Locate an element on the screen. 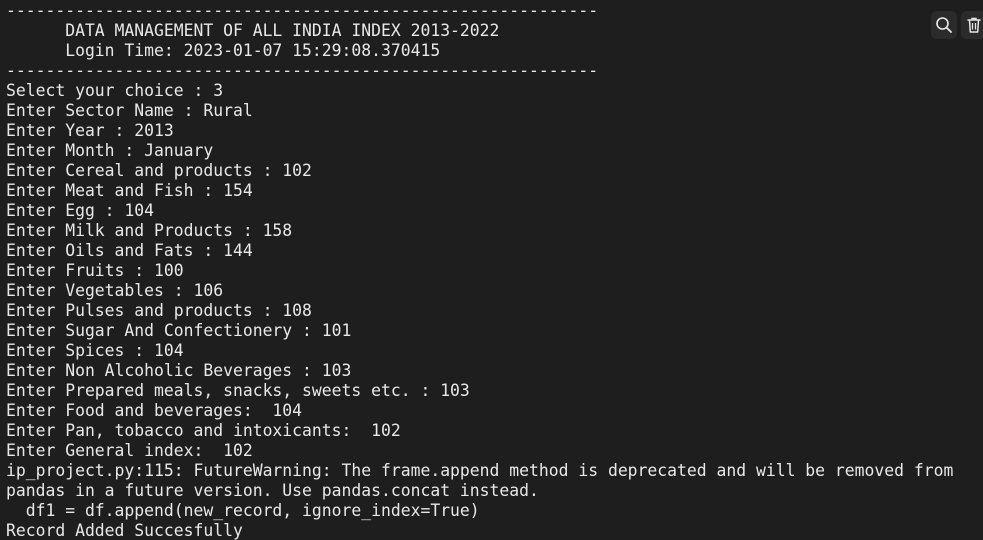 The image size is (983, 540). terminal-toolbar is located at coordinates (957, 25).